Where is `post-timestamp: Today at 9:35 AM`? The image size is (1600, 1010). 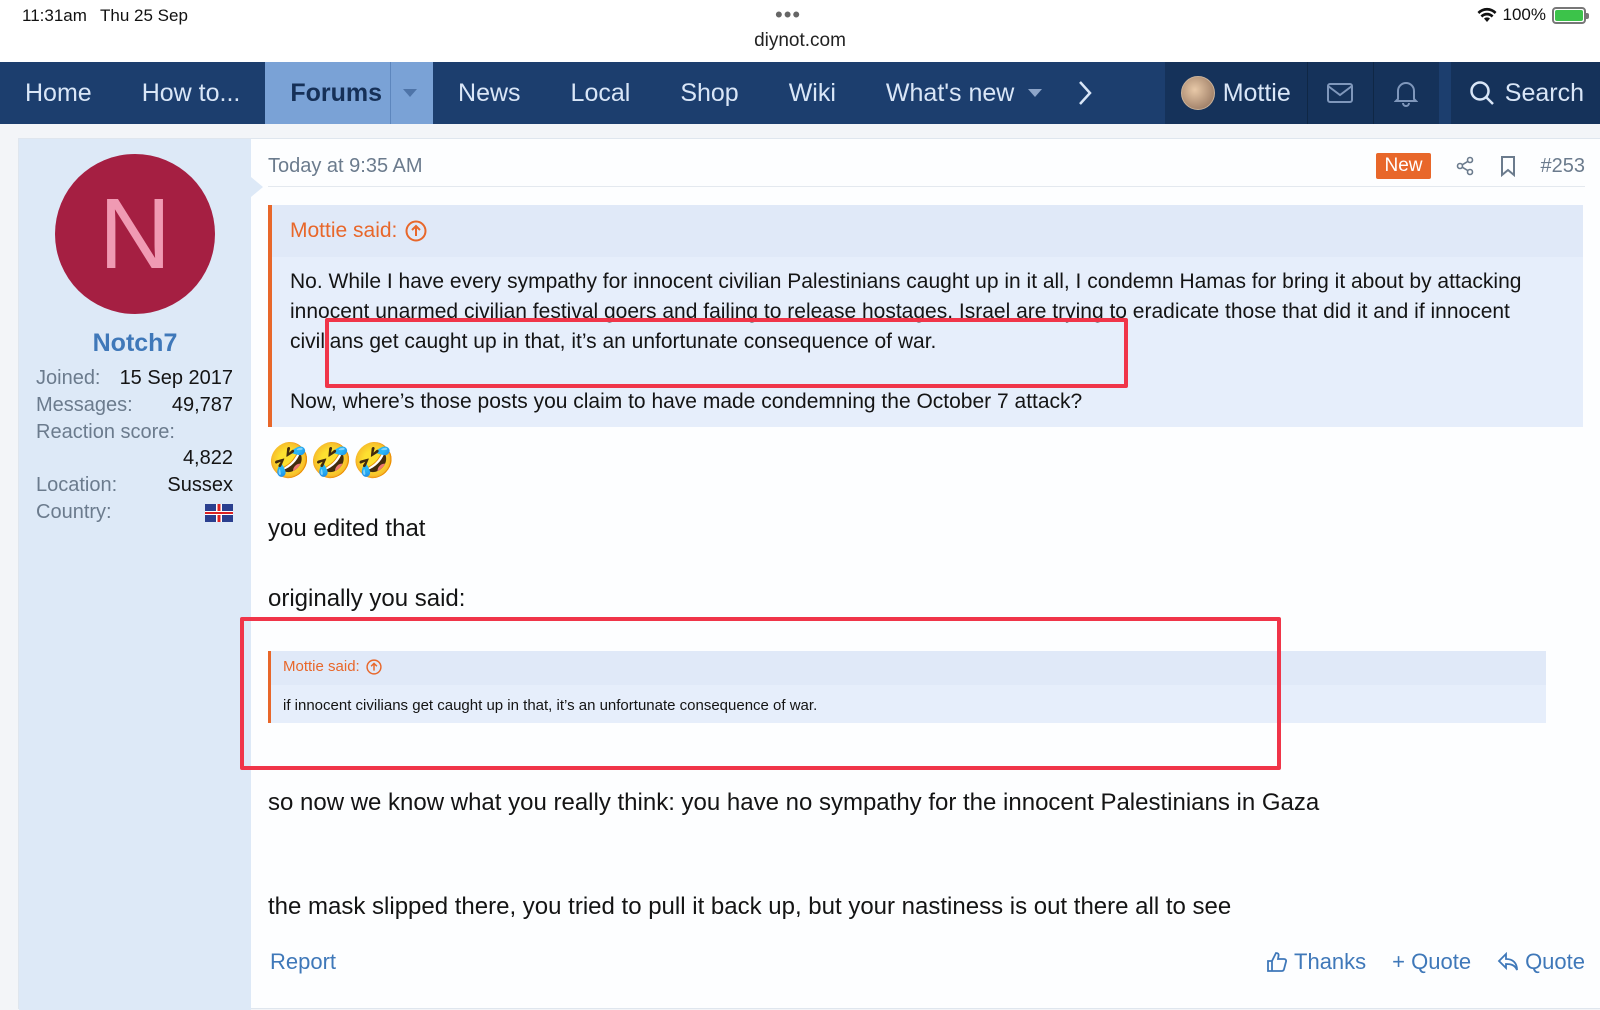 post-timestamp: Today at 9:35 AM is located at coordinates (345, 166).